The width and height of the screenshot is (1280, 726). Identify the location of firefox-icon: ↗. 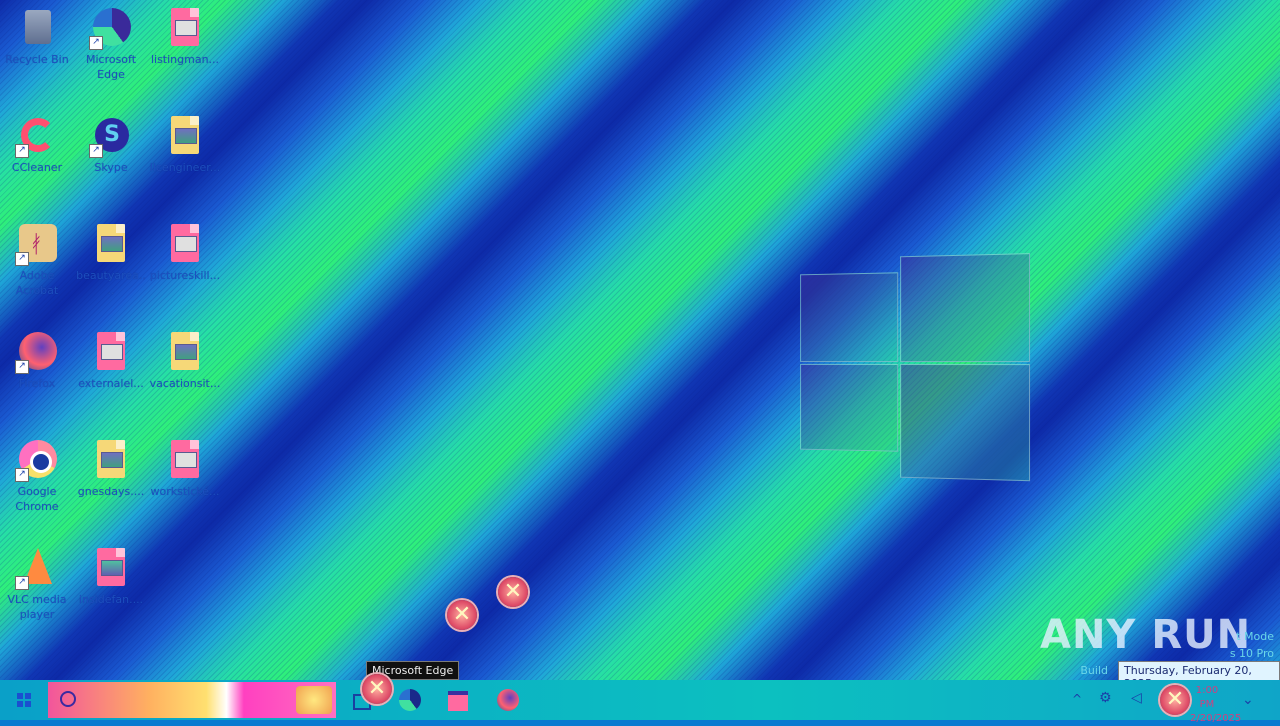
(37, 352).